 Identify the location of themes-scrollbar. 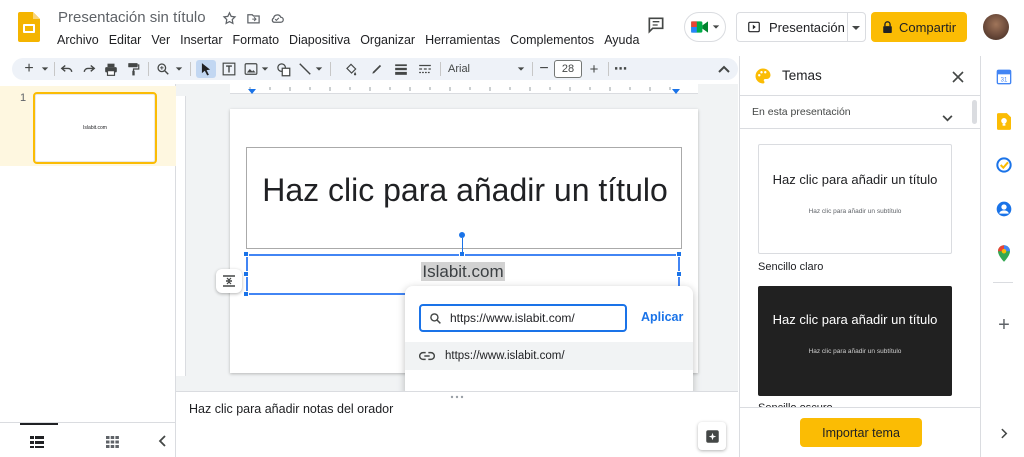
(974, 112).